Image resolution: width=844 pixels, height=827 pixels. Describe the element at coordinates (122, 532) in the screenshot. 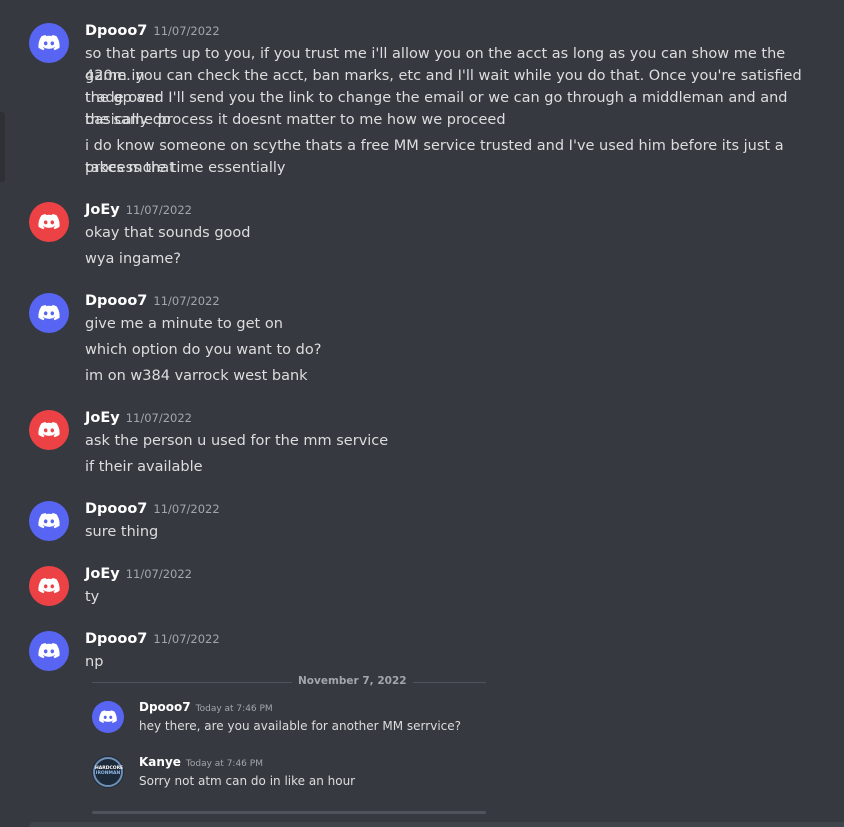

I see `message-text: sure thing` at that location.